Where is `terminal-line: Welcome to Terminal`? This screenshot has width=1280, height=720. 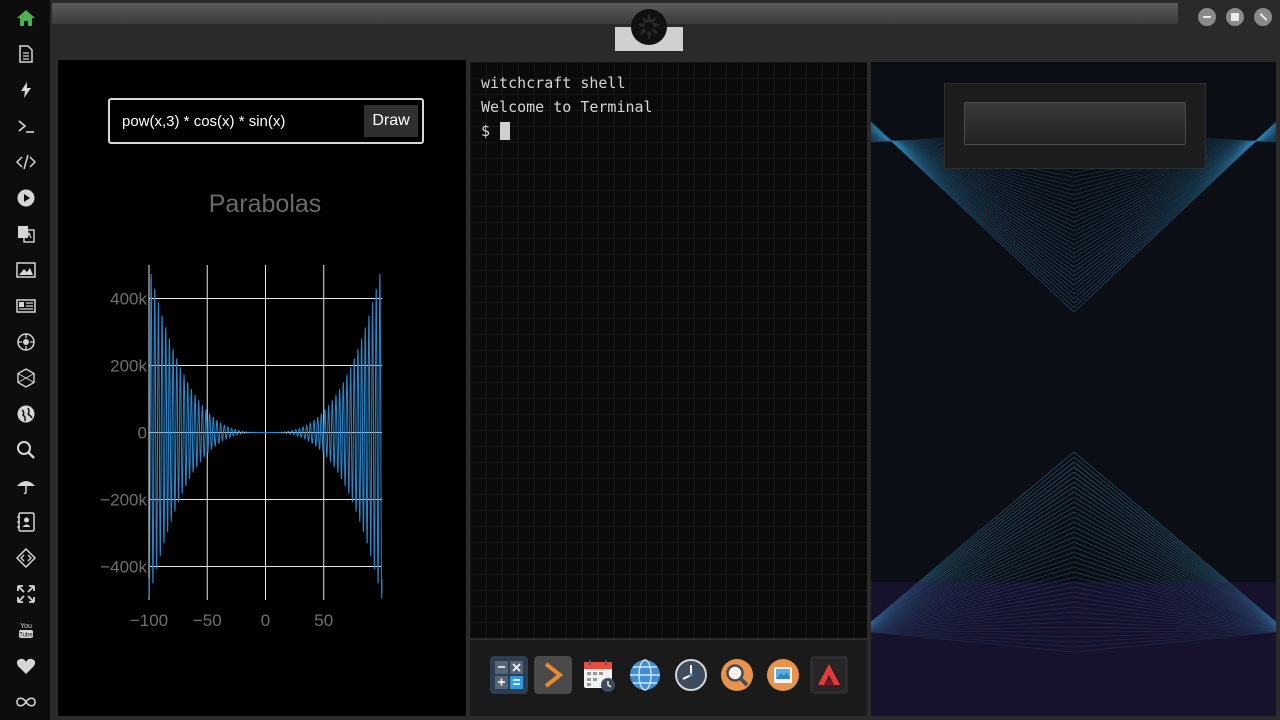
terminal-line: Welcome to Terminal is located at coordinates (567, 107).